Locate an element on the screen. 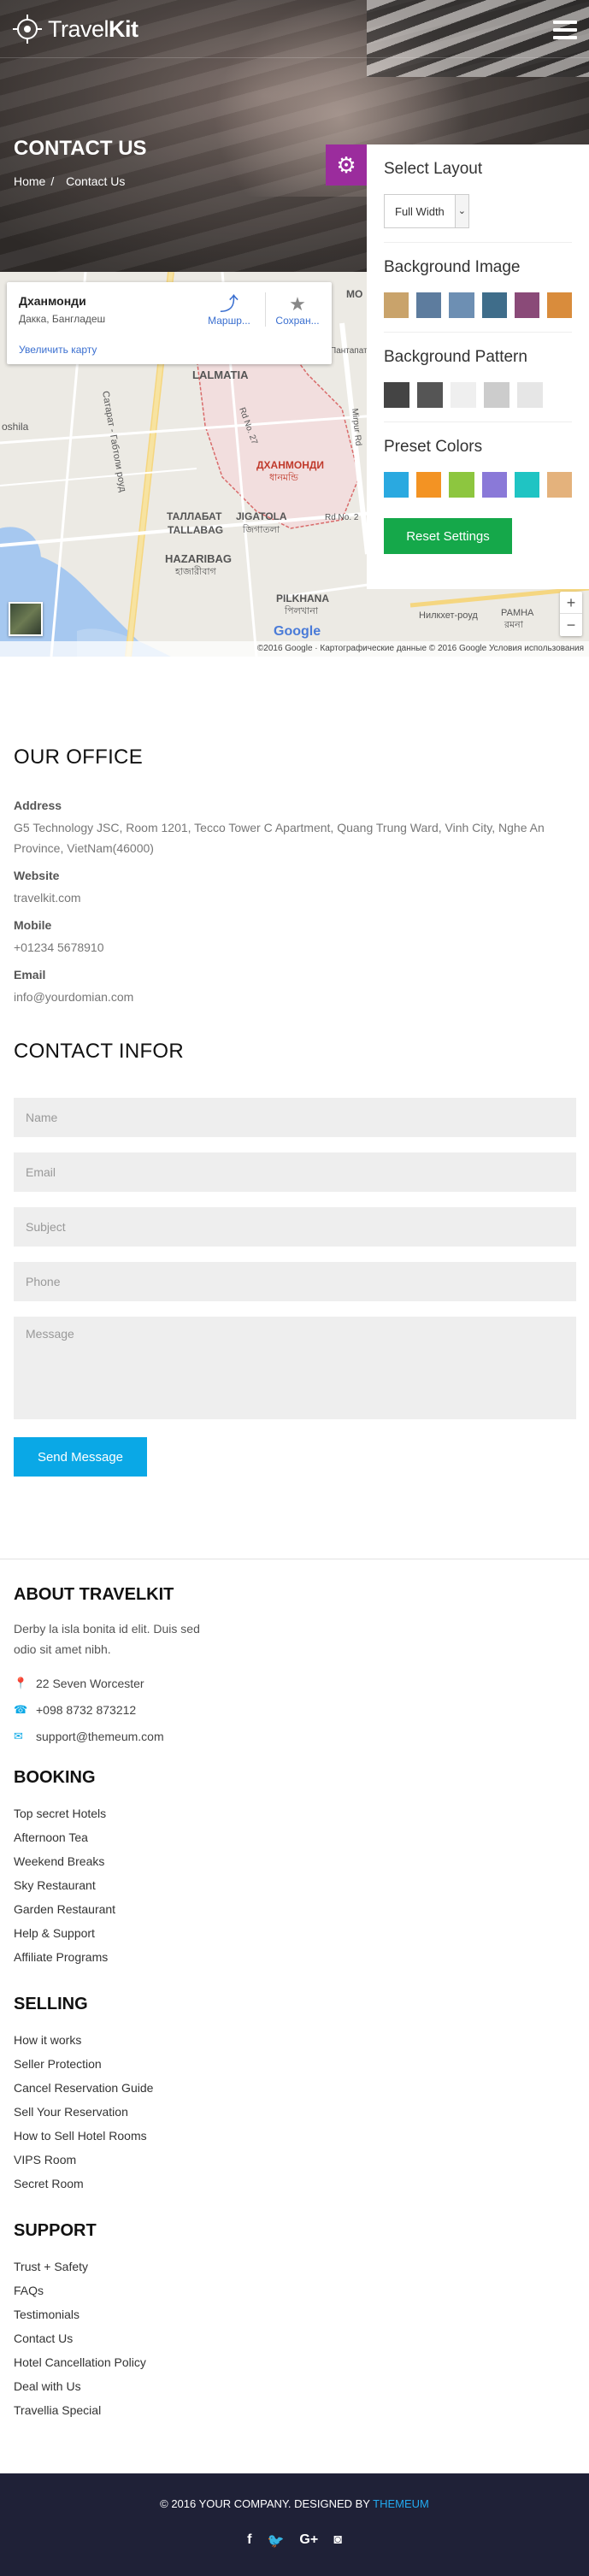  list-item: Afternoon Tea is located at coordinates (294, 1837).